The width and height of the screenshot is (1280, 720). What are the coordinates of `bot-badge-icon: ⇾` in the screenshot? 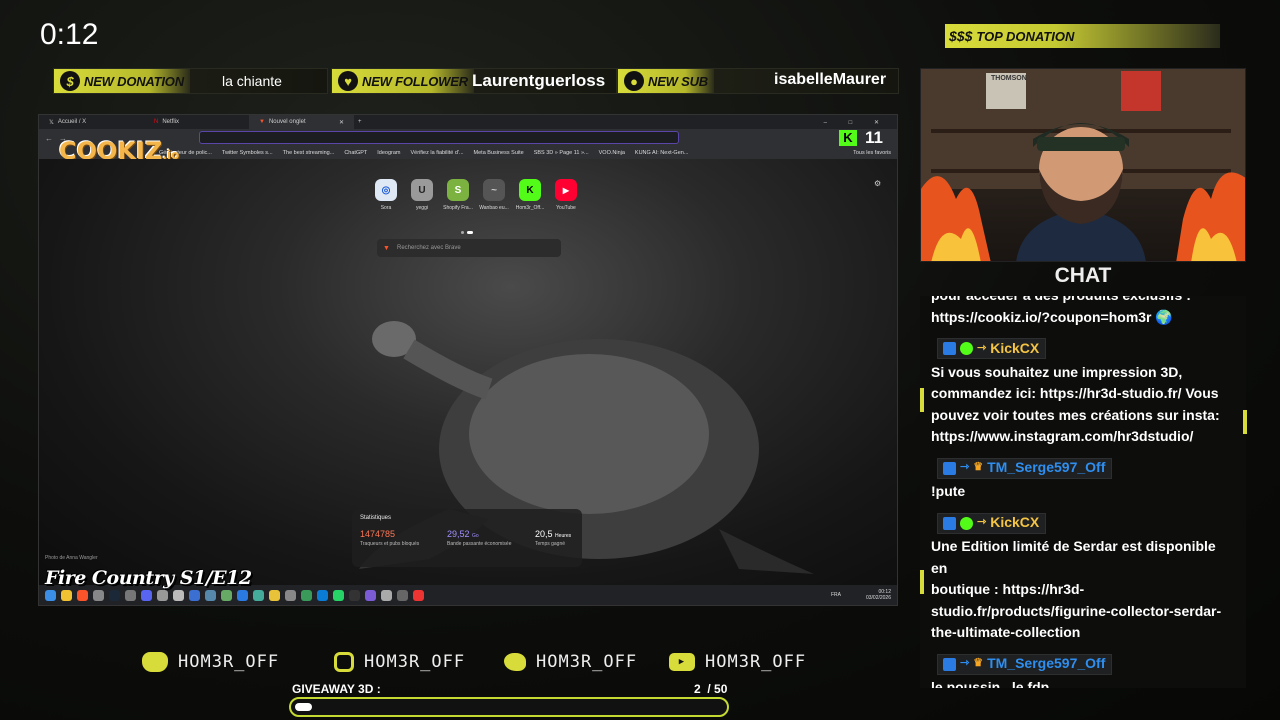 It's located at (982, 522).